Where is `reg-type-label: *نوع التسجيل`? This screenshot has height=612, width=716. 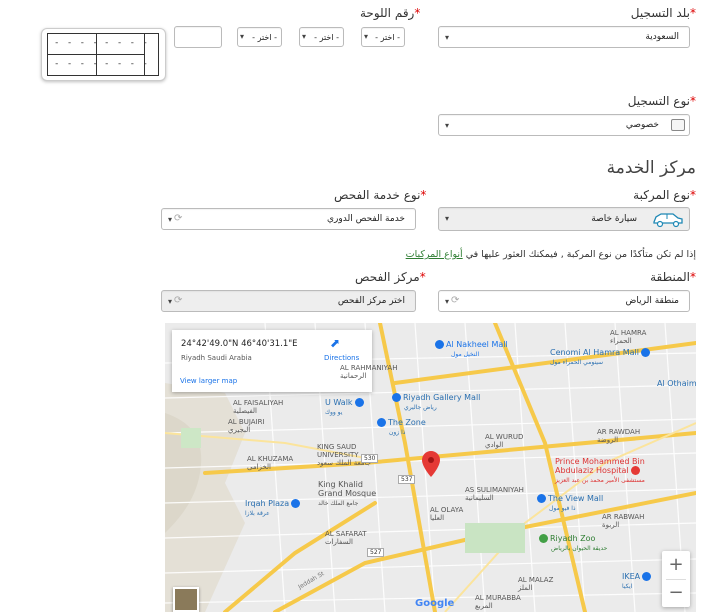 reg-type-label: *نوع التسجيل is located at coordinates (661, 101).